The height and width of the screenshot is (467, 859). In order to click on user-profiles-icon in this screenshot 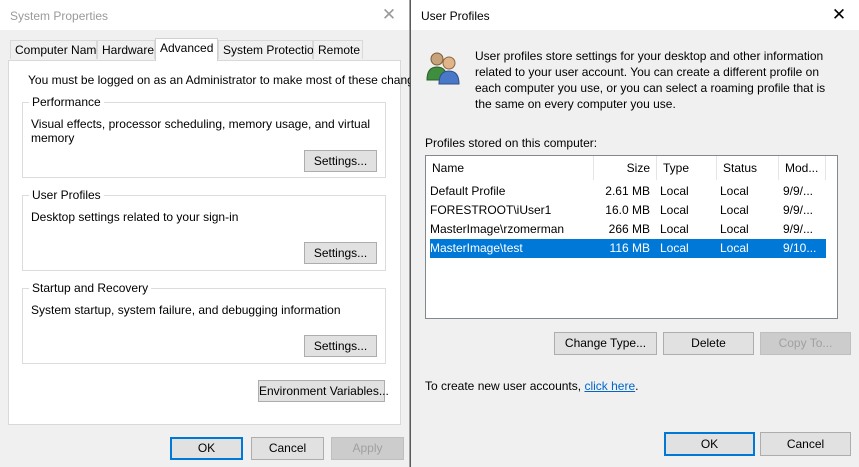, I will do `click(443, 68)`.